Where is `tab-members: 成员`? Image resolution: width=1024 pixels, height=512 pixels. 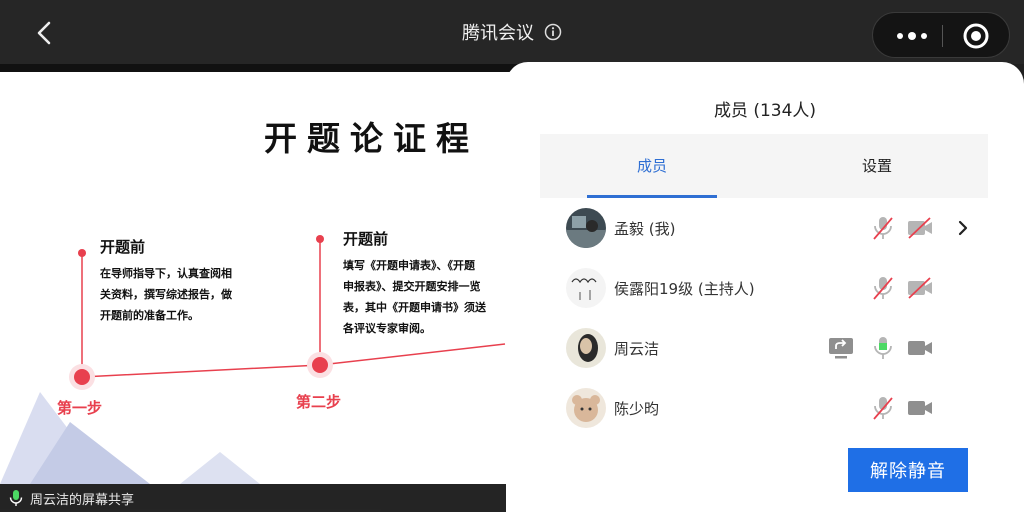 tab-members: 成员 is located at coordinates (652, 166).